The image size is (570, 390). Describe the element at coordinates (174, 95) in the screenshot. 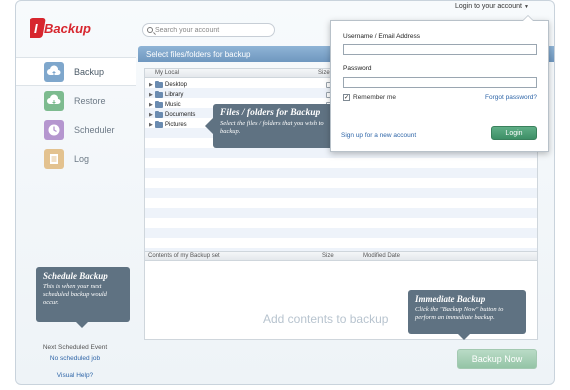

I see `folder-name: Library` at that location.